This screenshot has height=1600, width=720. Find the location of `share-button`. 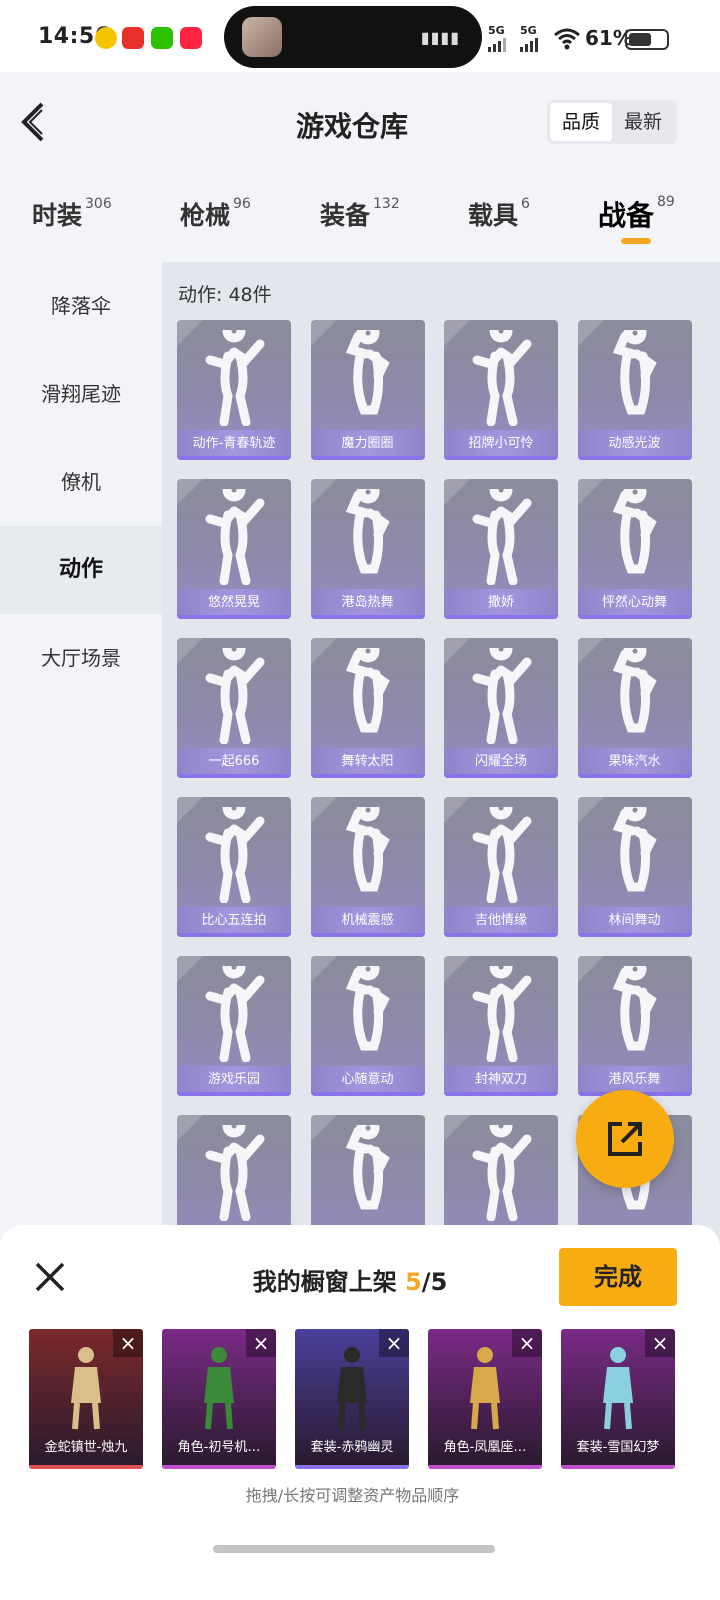

share-button is located at coordinates (625, 1139).